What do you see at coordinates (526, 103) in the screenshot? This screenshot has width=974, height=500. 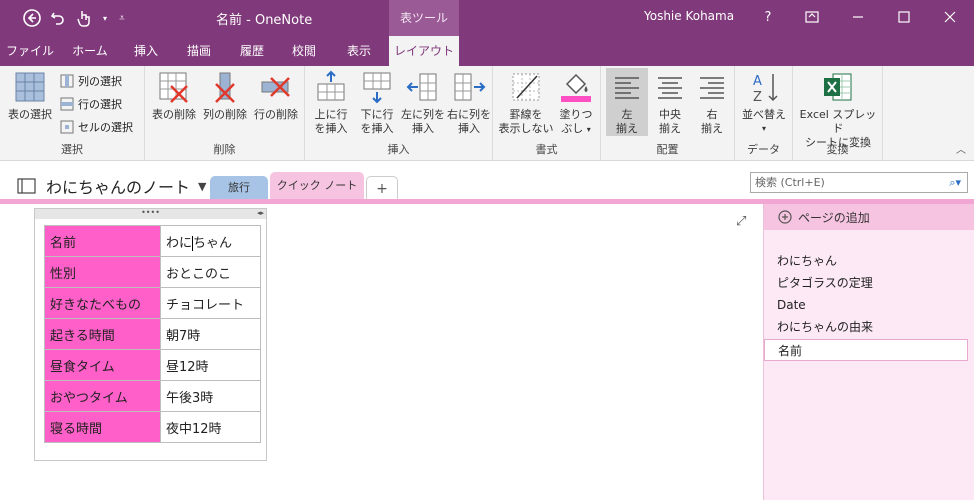 I see `hide-borders-button: 罫線を 表示しない` at bounding box center [526, 103].